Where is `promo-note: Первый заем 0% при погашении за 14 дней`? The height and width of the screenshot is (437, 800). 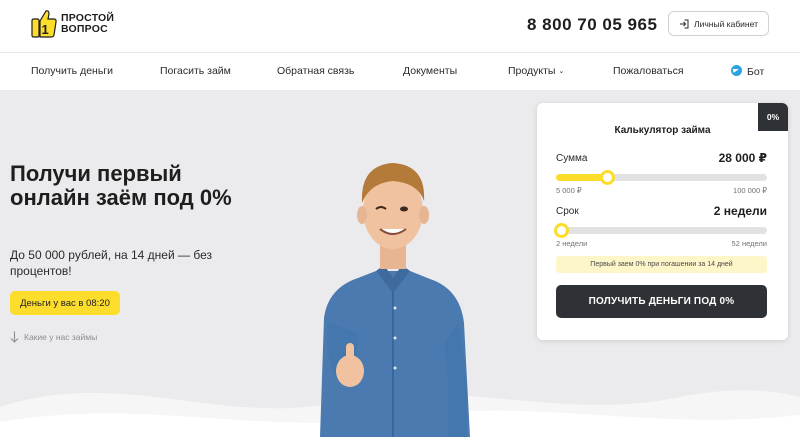 promo-note: Первый заем 0% при погашении за 14 дней is located at coordinates (661, 264).